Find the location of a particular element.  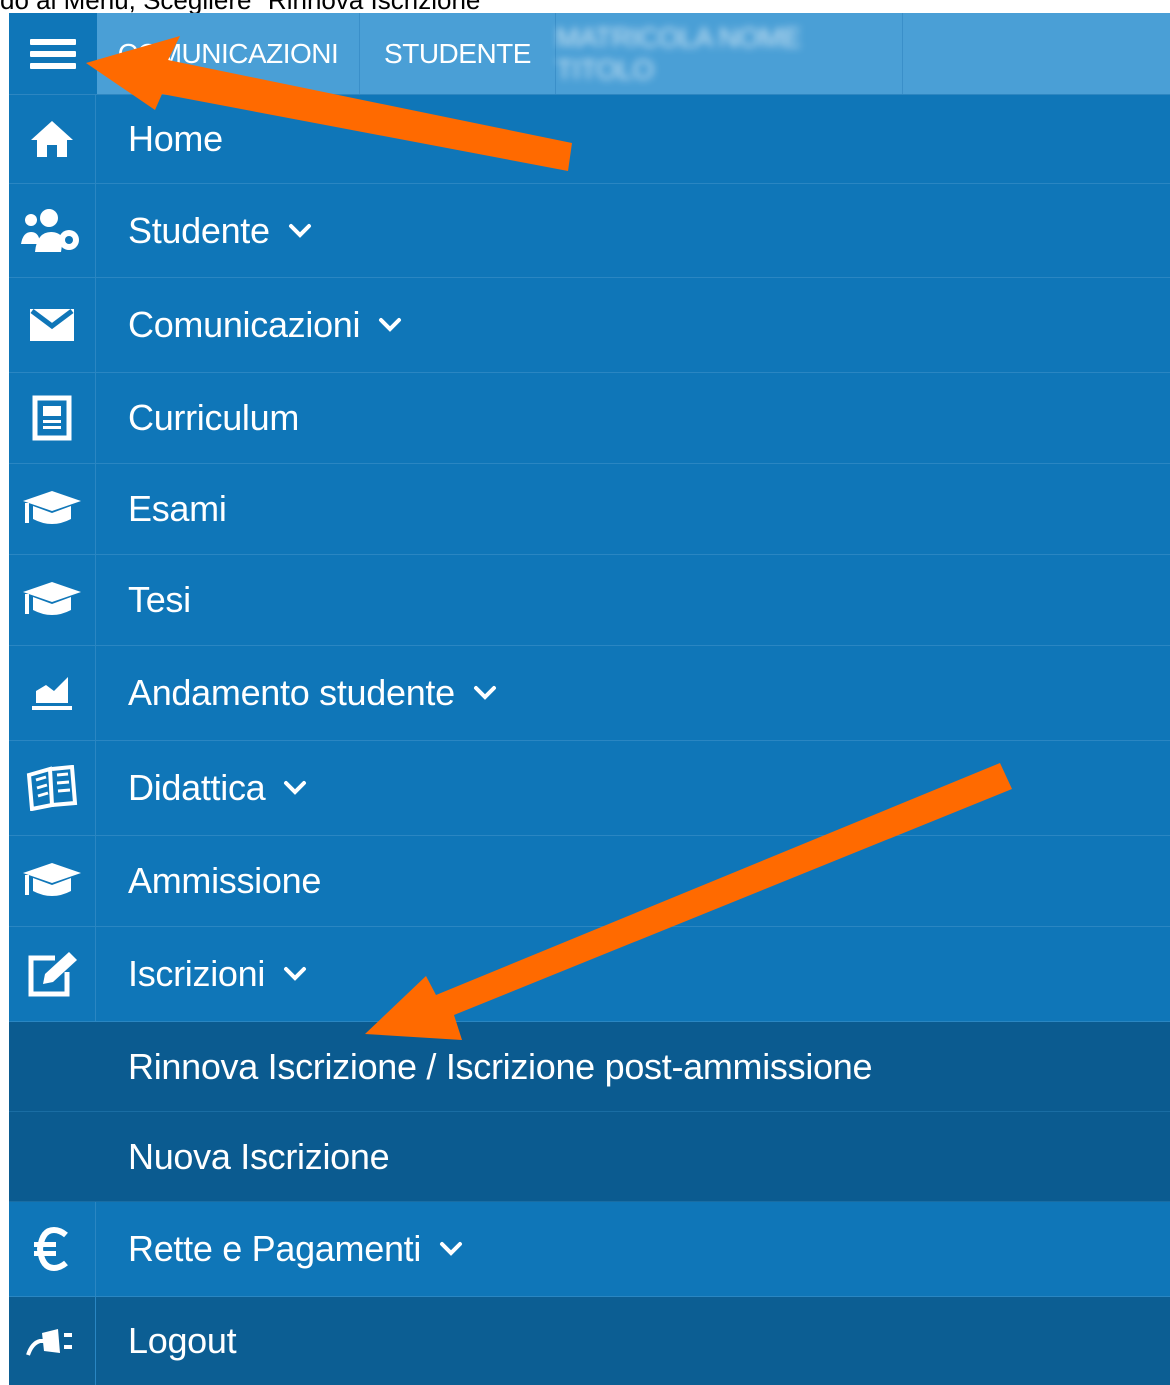

menu-item-label: Home is located at coordinates (175, 138).